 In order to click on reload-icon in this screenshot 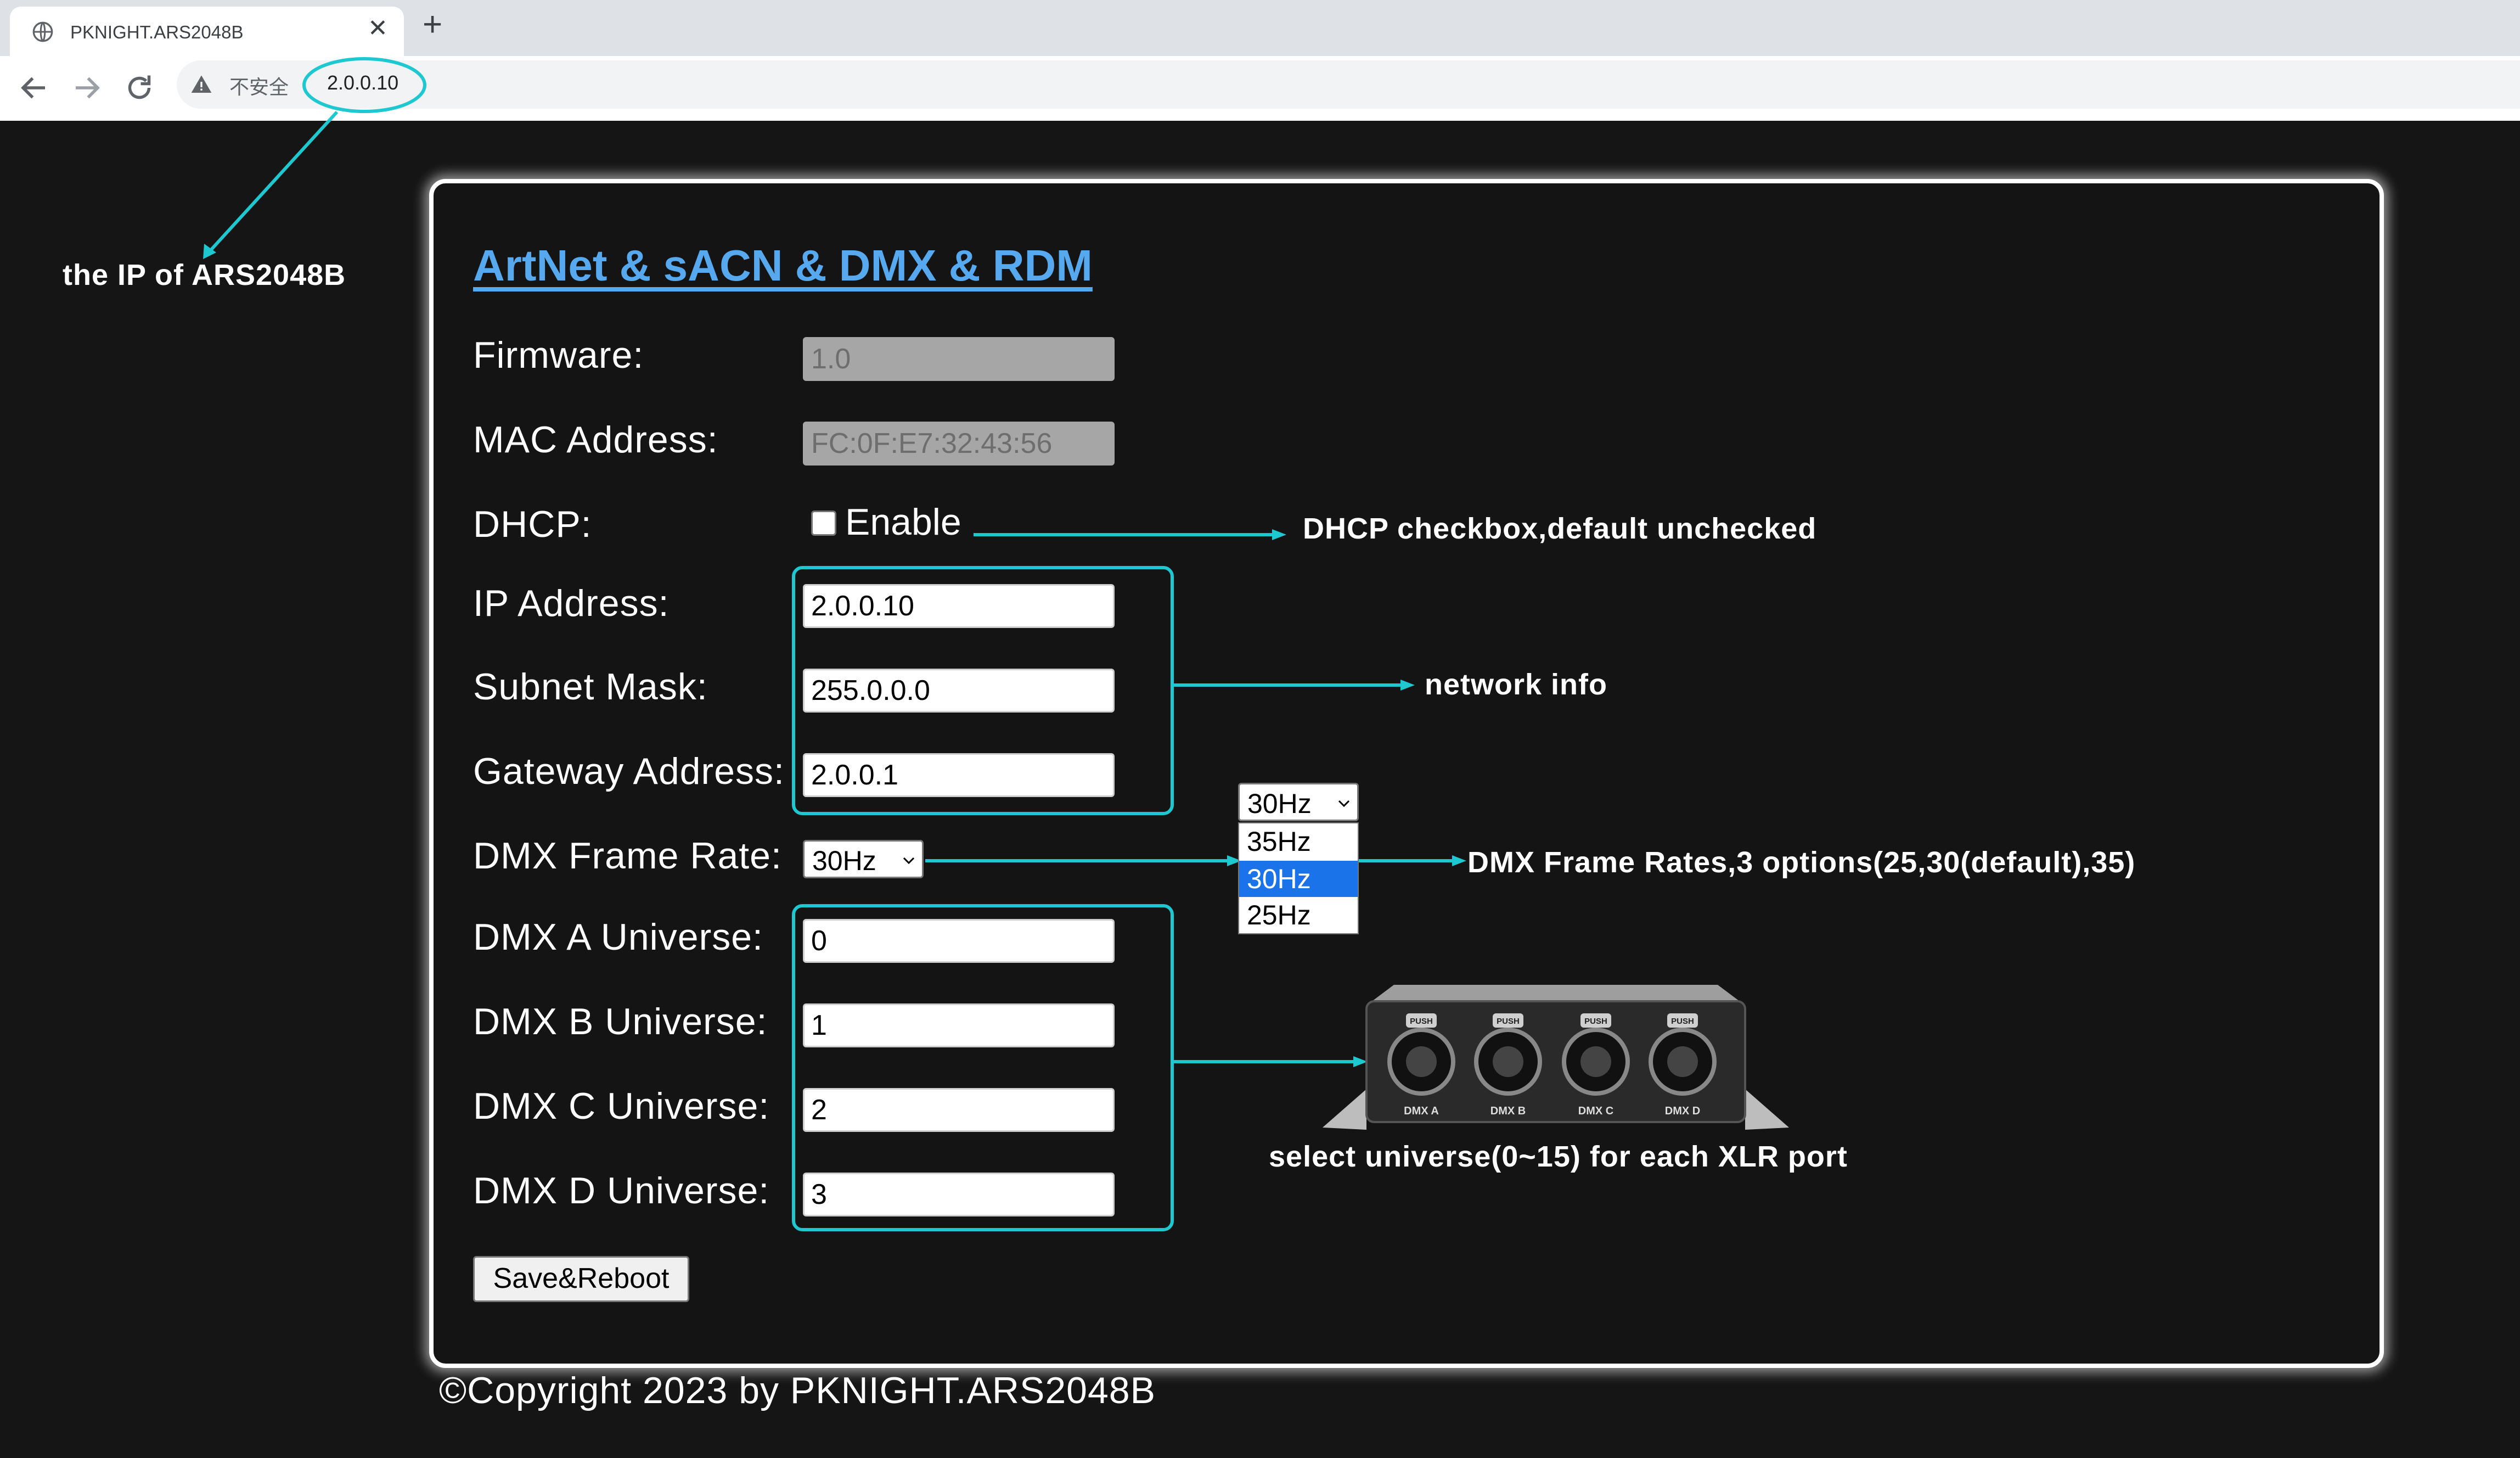, I will do `click(139, 88)`.